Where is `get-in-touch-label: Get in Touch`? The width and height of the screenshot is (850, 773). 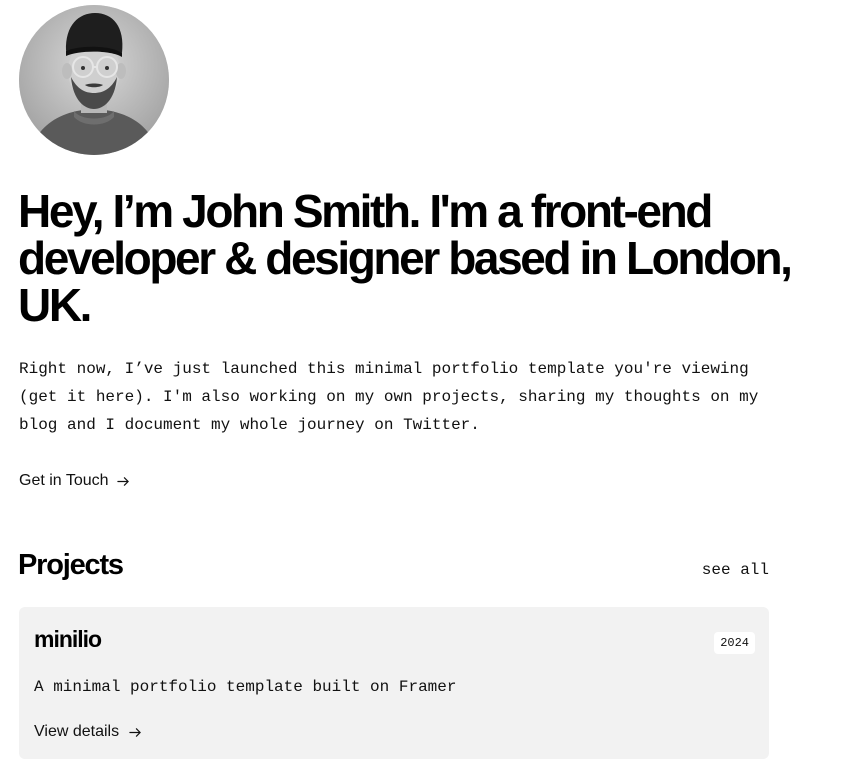
get-in-touch-label: Get in Touch is located at coordinates (64, 480).